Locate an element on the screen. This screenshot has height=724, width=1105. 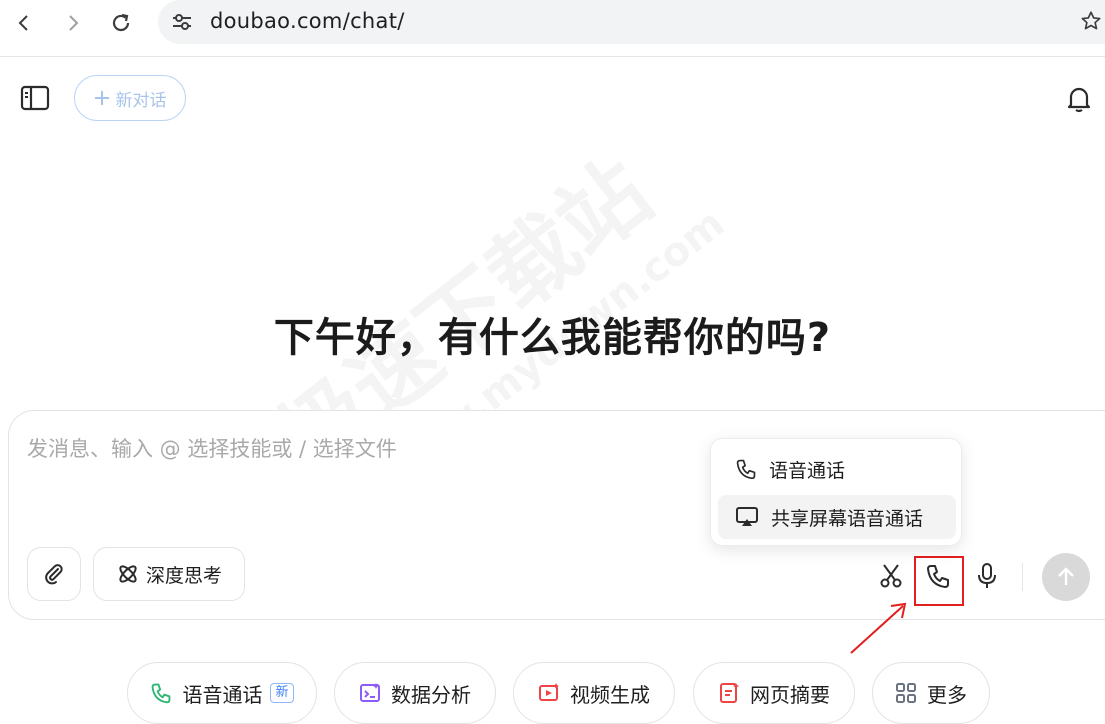
new-chat-label: 新对话 is located at coordinates (141, 100).